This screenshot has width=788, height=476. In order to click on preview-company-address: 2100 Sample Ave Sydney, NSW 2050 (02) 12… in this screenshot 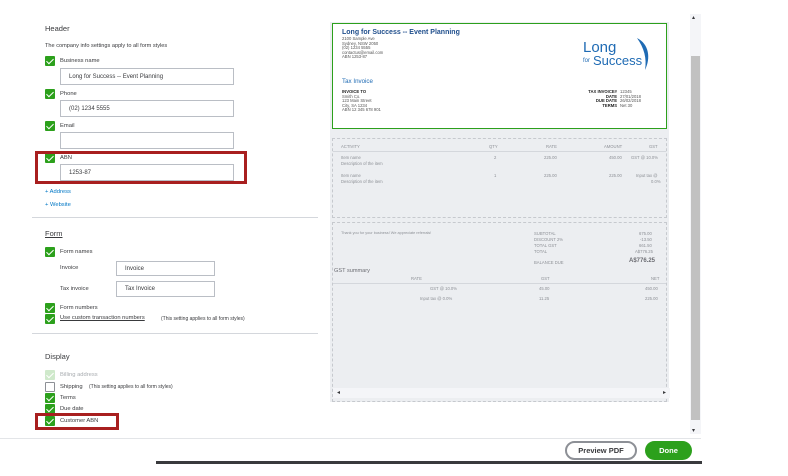, I will do `click(363, 48)`.